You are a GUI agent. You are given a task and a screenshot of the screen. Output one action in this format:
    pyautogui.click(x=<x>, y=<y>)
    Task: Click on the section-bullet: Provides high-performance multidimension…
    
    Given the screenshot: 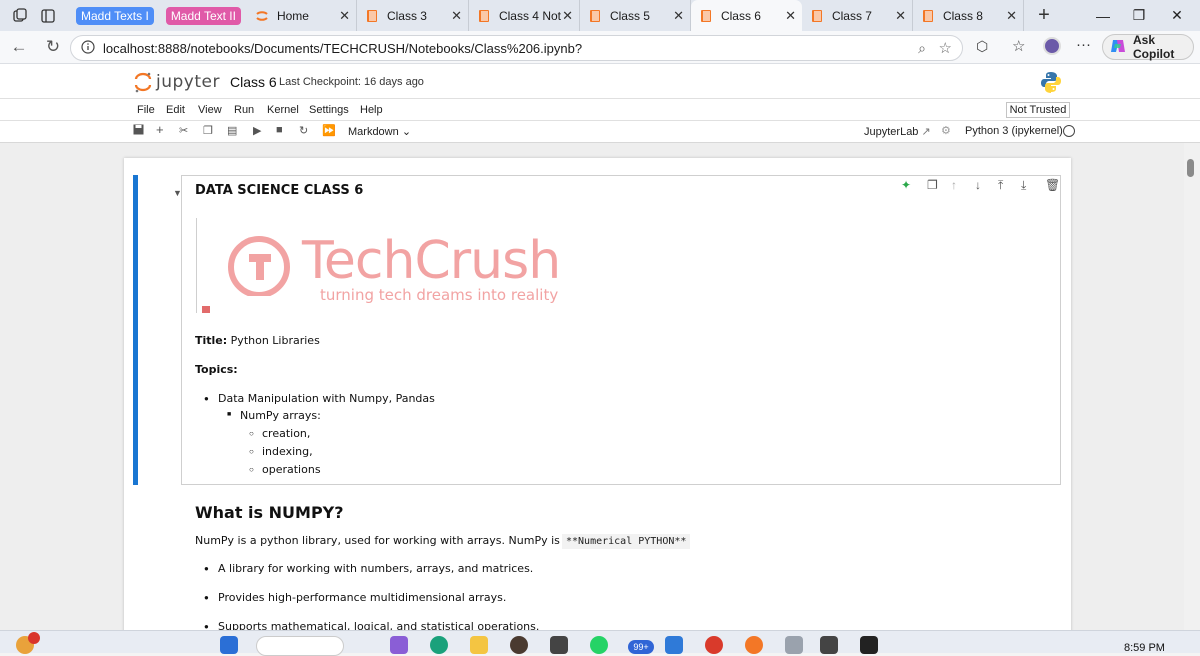 What is the action you would take?
    pyautogui.click(x=362, y=597)
    